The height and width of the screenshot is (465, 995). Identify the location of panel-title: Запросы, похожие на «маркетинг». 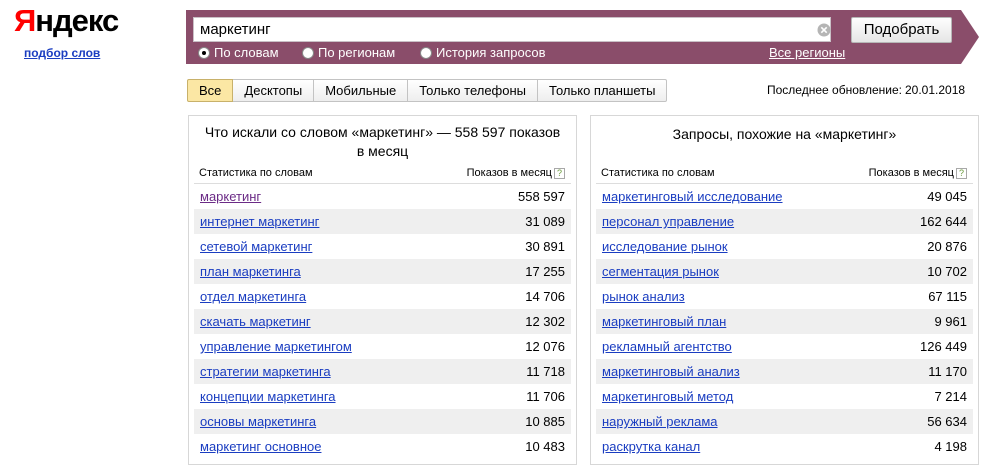
(784, 134).